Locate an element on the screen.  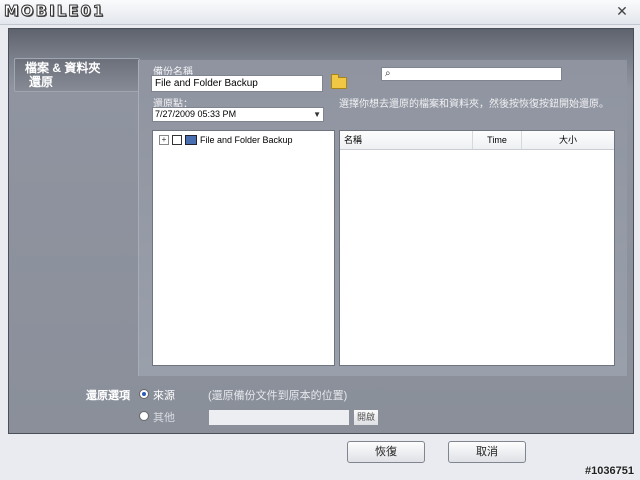
title-bar: MOBILE01 ✕ is located at coordinates (320, 12).